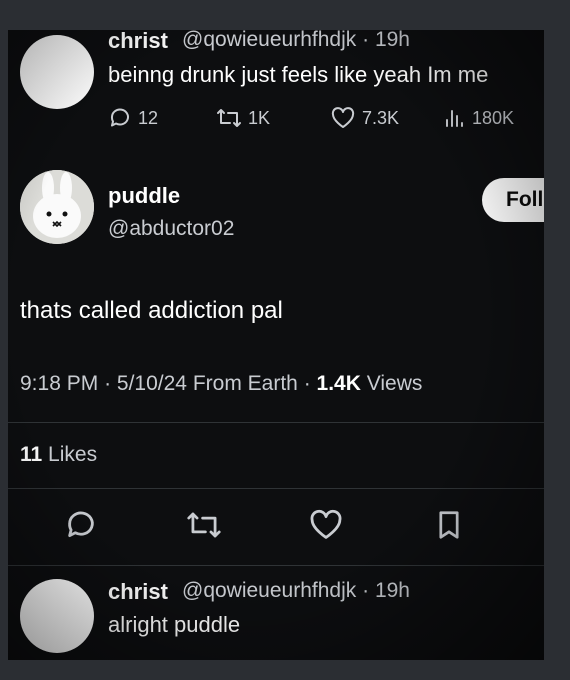  I want to click on like-button: 7.3K, so click(364, 118).